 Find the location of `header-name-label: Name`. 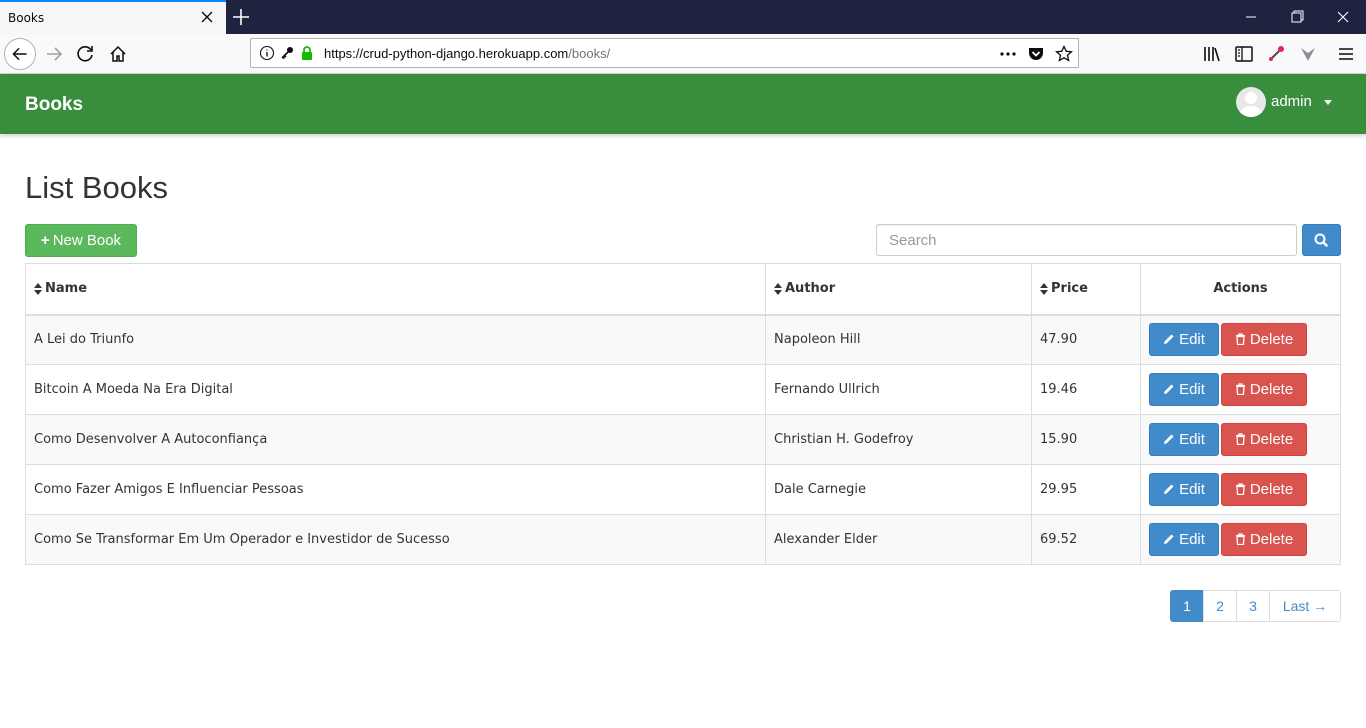

header-name-label: Name is located at coordinates (66, 289).